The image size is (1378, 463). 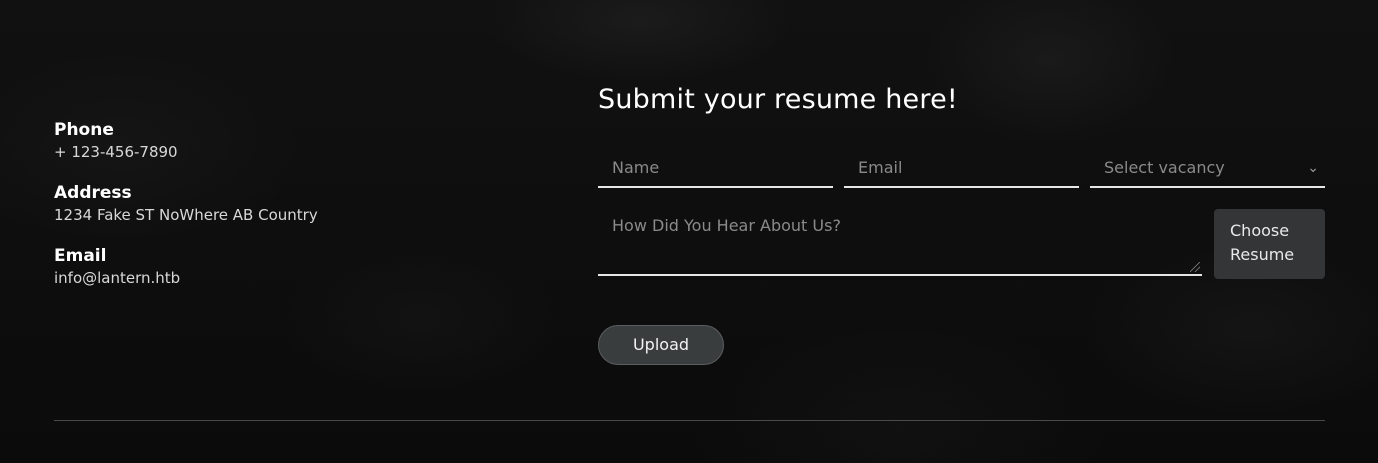 What do you see at coordinates (80, 256) in the screenshot?
I see `email-label: Email` at bounding box center [80, 256].